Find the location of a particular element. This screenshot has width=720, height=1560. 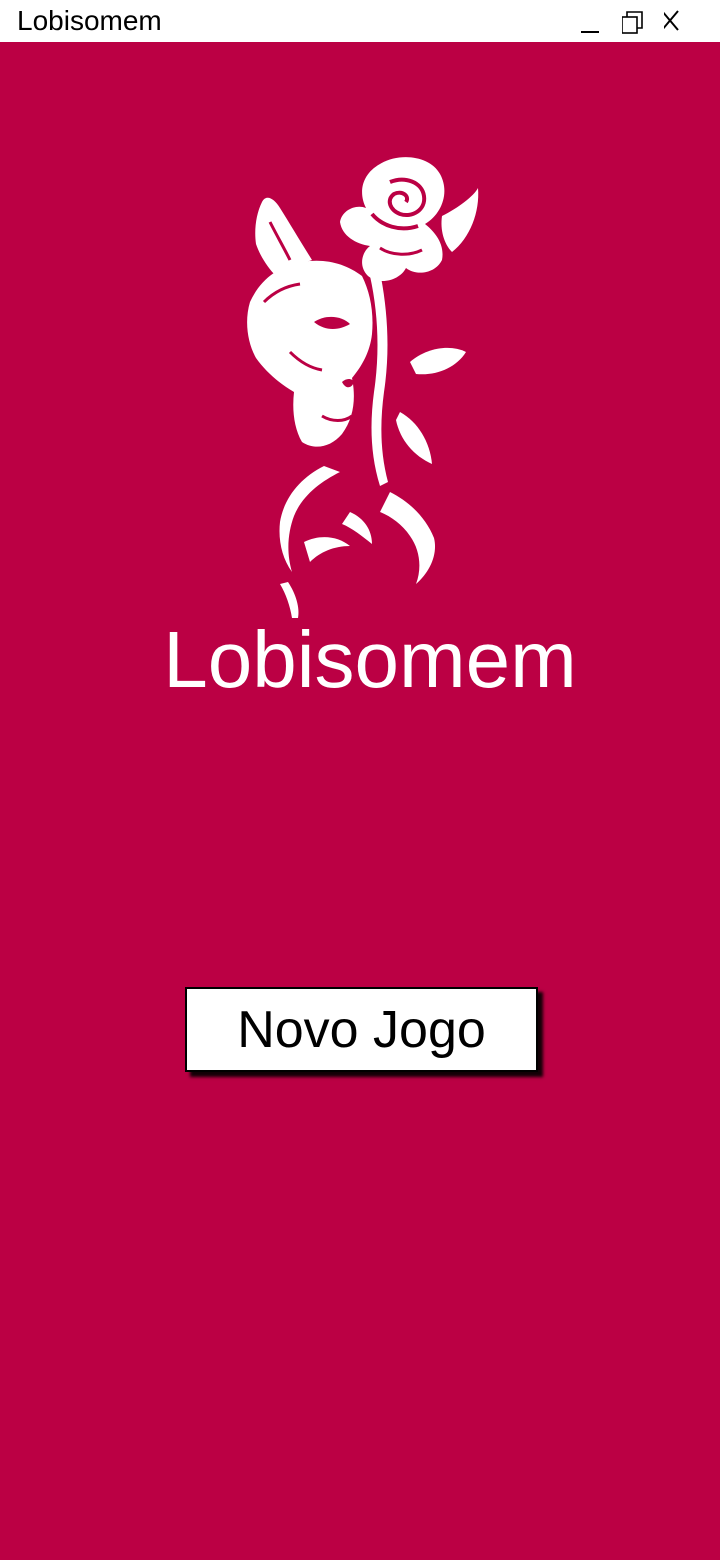

window-controls is located at coordinates (650, 21).